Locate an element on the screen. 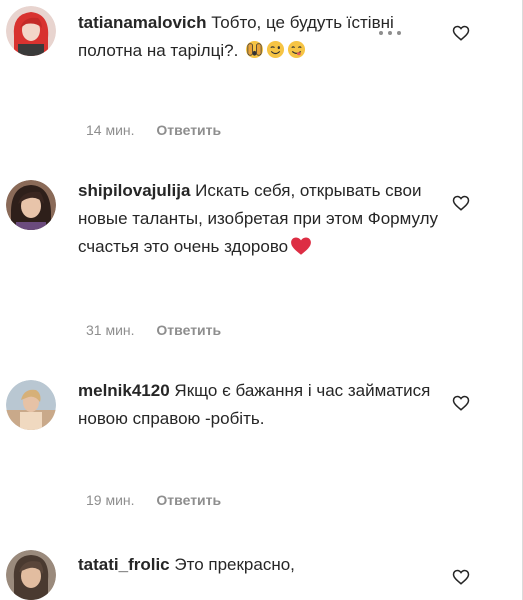 This screenshot has height=600, width=523. comment-body: Это прекрасно, is located at coordinates (234, 564).